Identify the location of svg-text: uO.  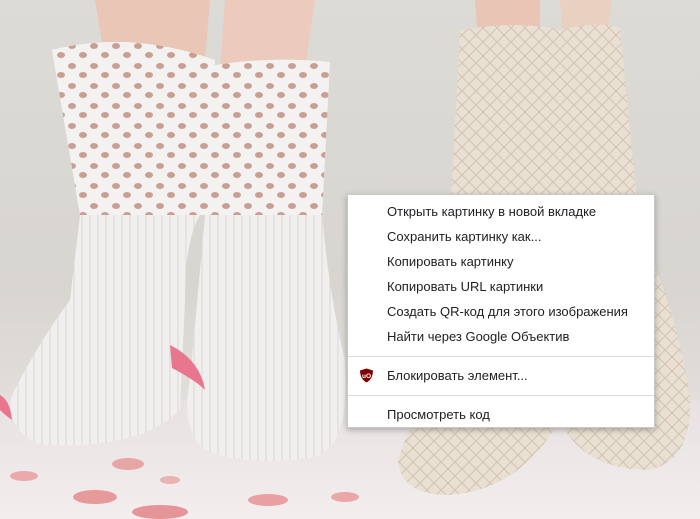
(366, 376).